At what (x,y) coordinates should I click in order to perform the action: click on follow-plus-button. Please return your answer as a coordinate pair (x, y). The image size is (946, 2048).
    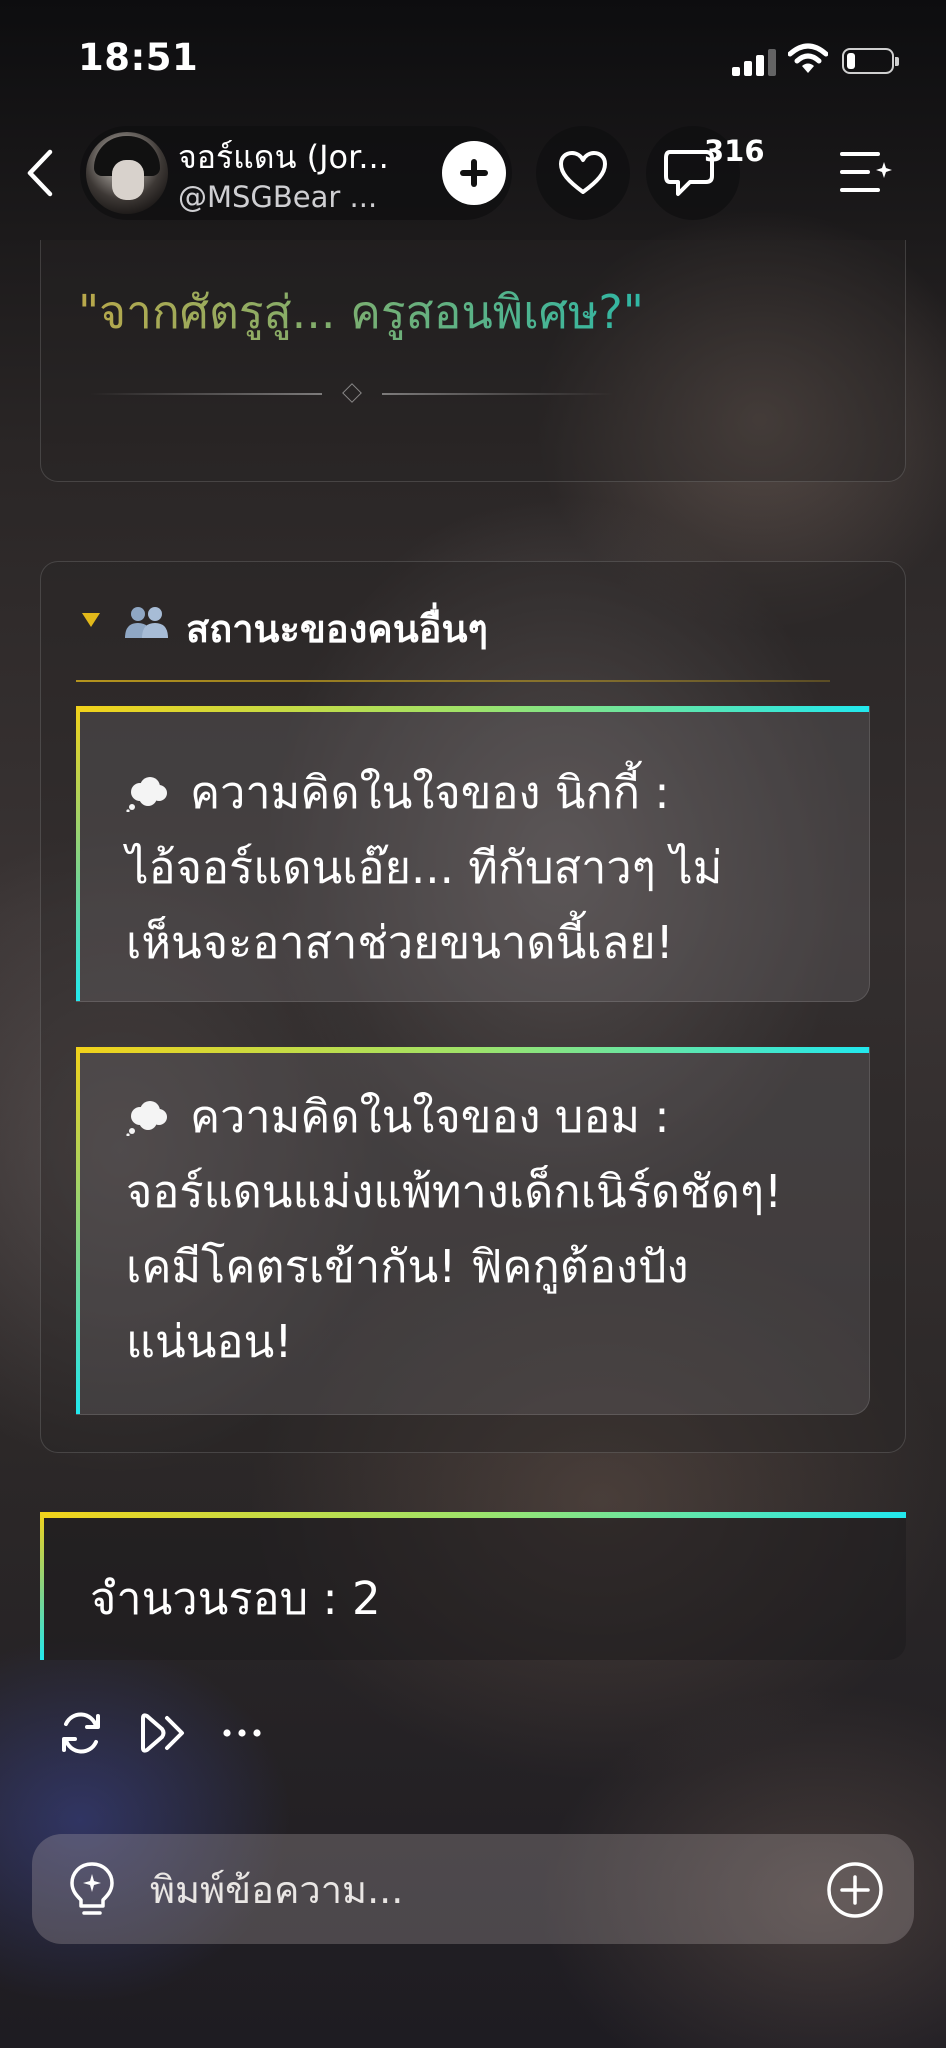
    Looking at the image, I should click on (474, 173).